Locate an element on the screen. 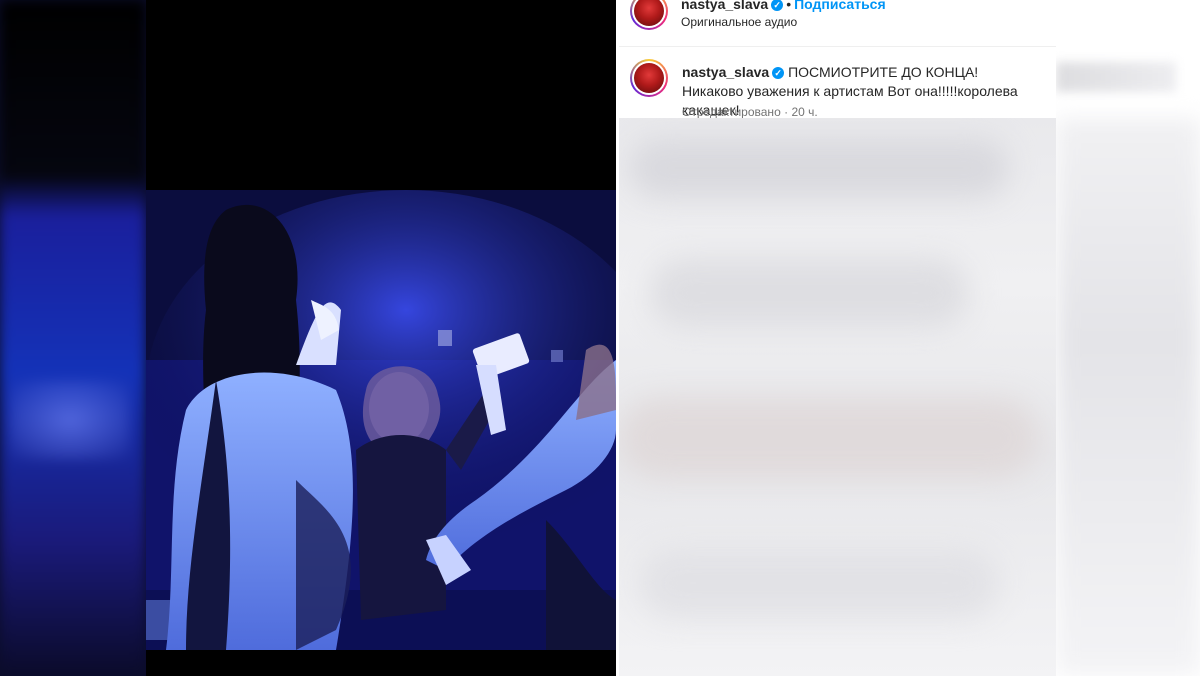 This screenshot has height=676, width=1200. follow-button: Подписаться is located at coordinates (840, 6).